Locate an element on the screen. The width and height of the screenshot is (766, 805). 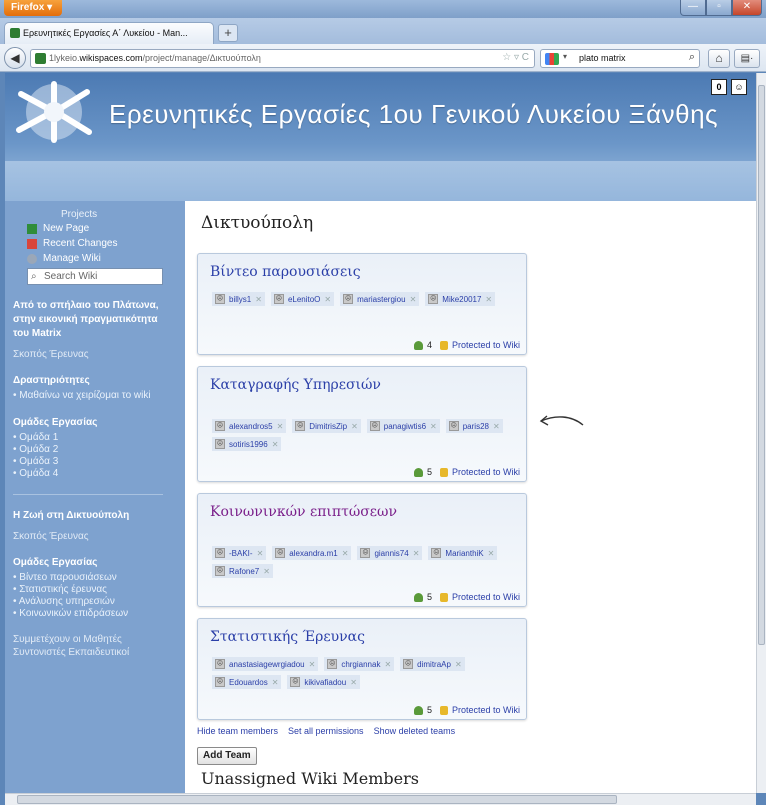
list-item: Βίντεο παρουσιάσεων is located at coordinates (99, 578).